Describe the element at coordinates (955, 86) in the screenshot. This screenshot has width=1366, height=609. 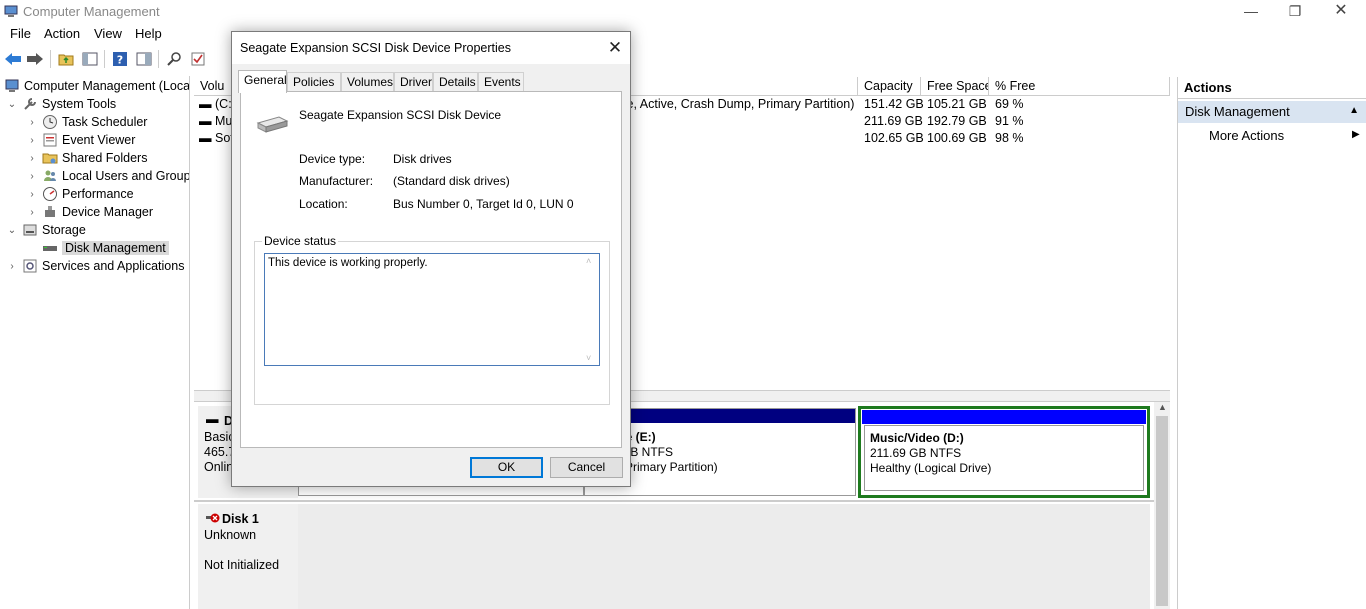
I see `column-free-space: Free Space` at that location.